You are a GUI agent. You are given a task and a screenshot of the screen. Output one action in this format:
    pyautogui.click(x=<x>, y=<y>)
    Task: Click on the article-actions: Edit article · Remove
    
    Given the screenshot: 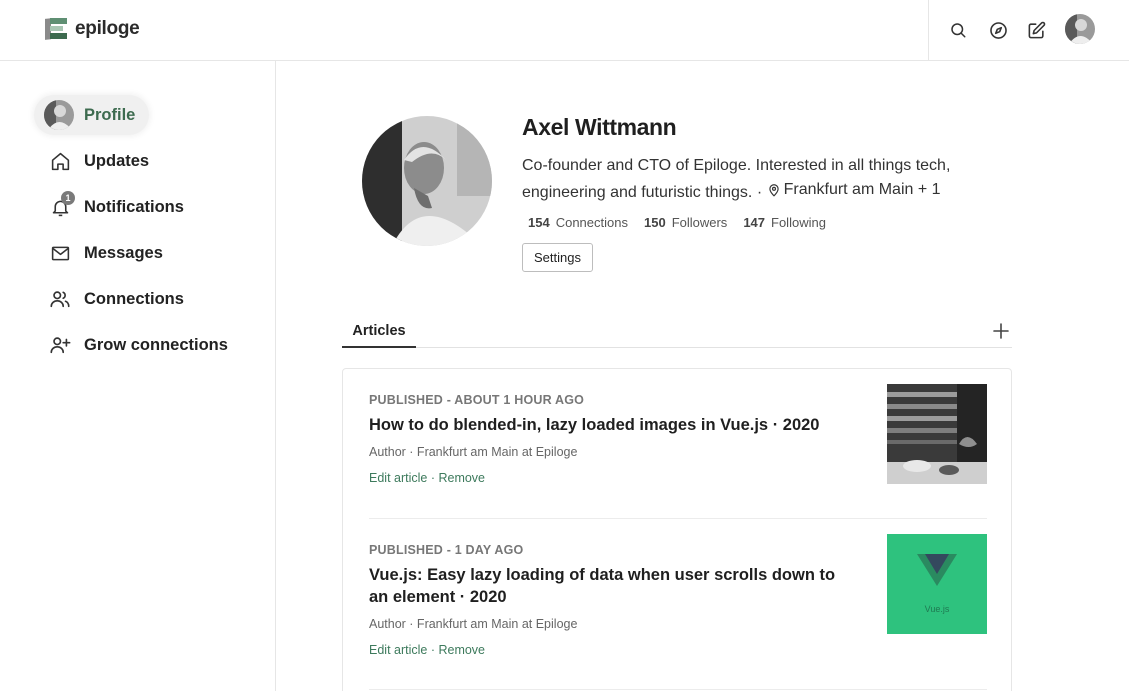 What is the action you would take?
    pyautogui.click(x=678, y=650)
    